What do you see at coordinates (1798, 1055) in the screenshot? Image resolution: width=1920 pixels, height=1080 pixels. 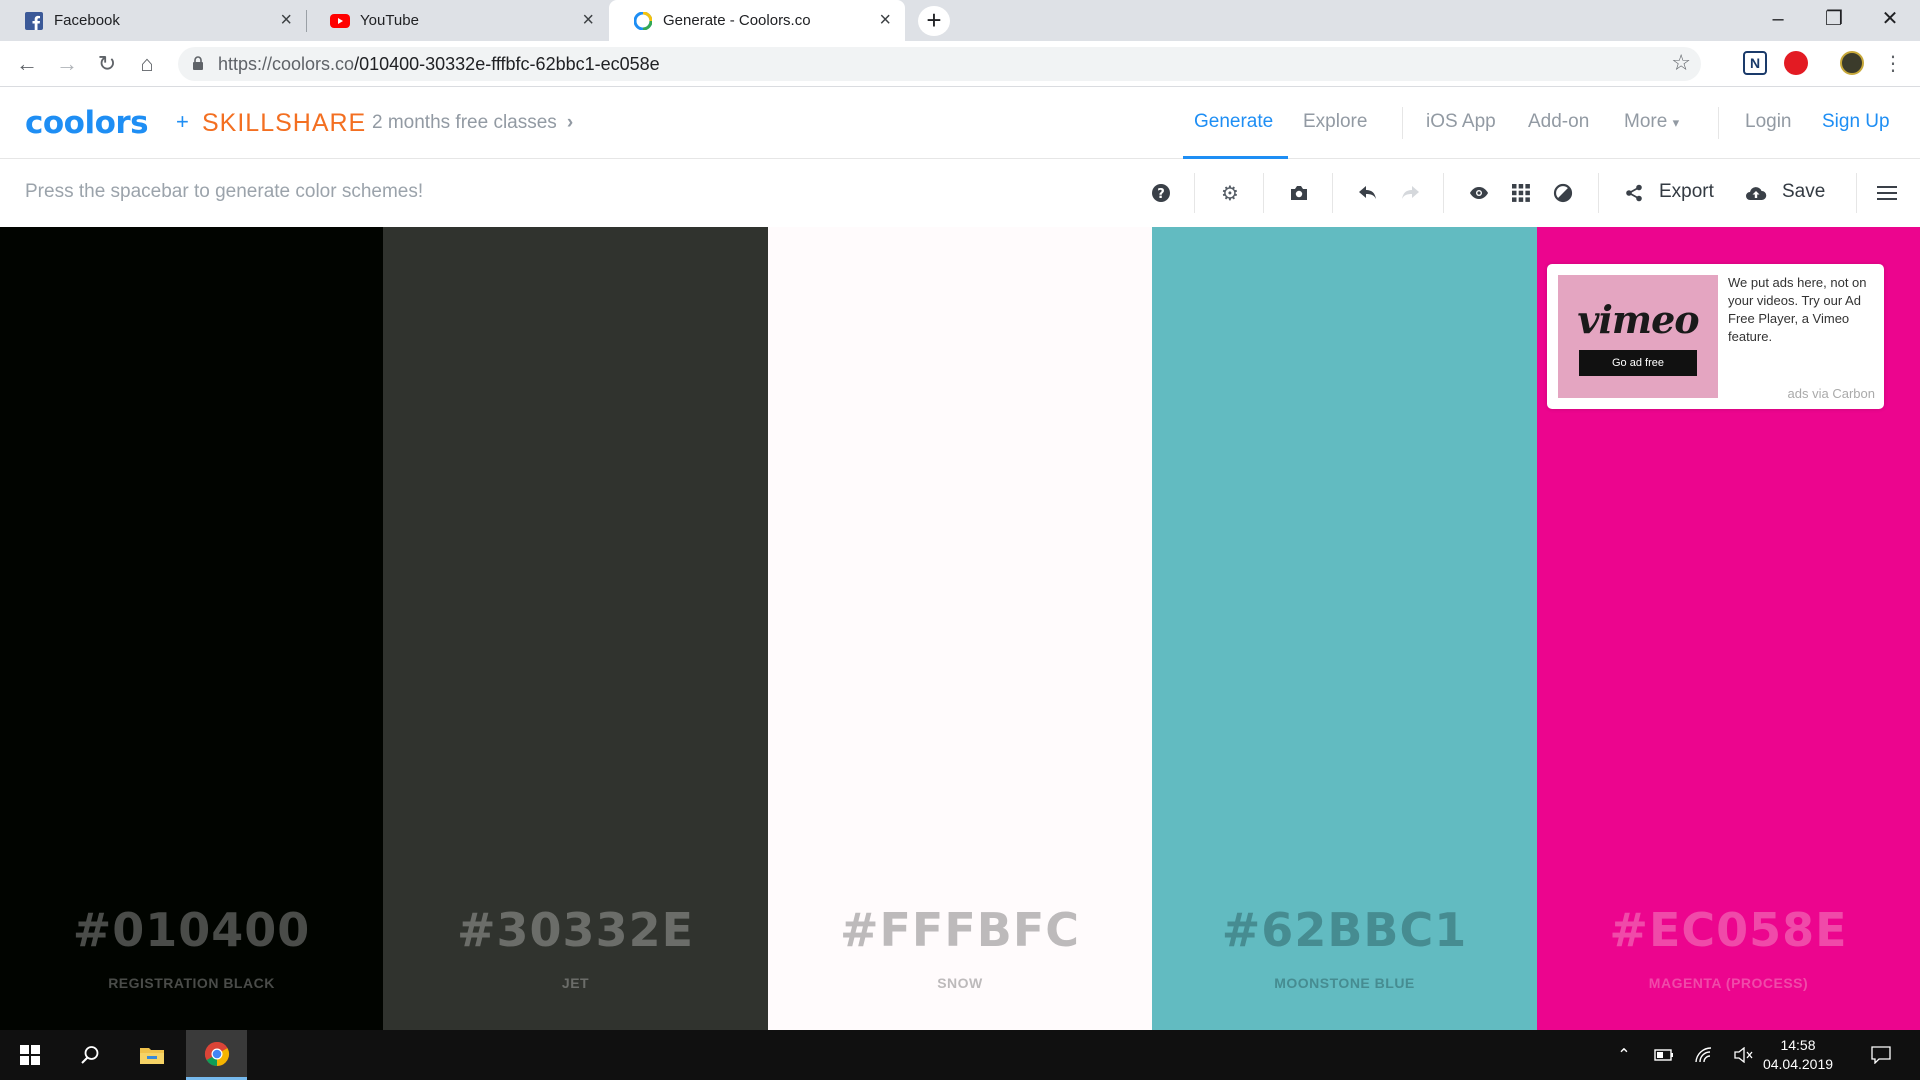 I see `system-clock: 14:58 04.04.2019` at bounding box center [1798, 1055].